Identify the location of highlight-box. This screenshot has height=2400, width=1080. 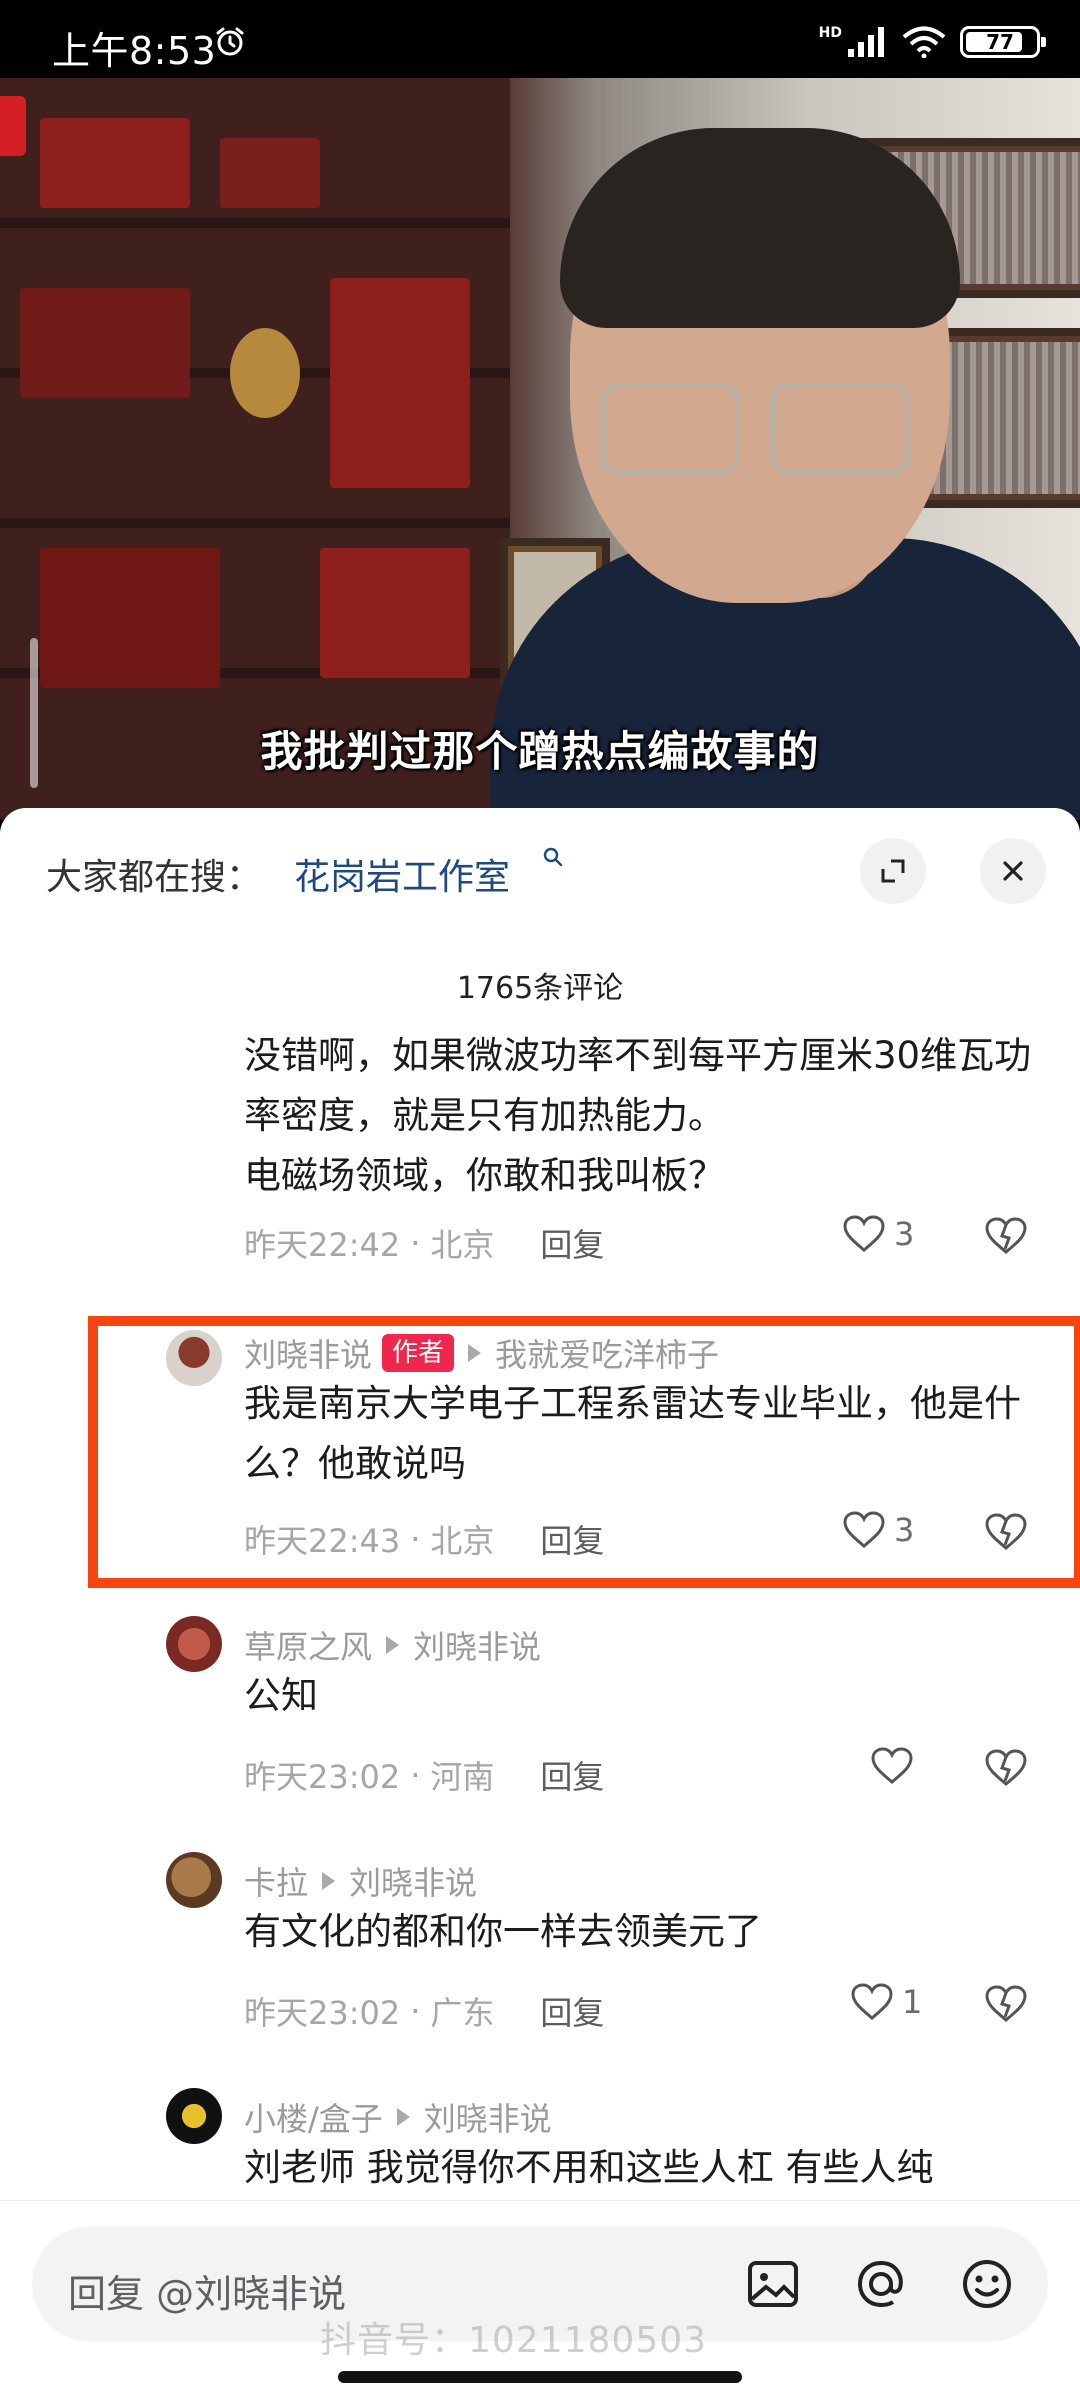
(584, 1452).